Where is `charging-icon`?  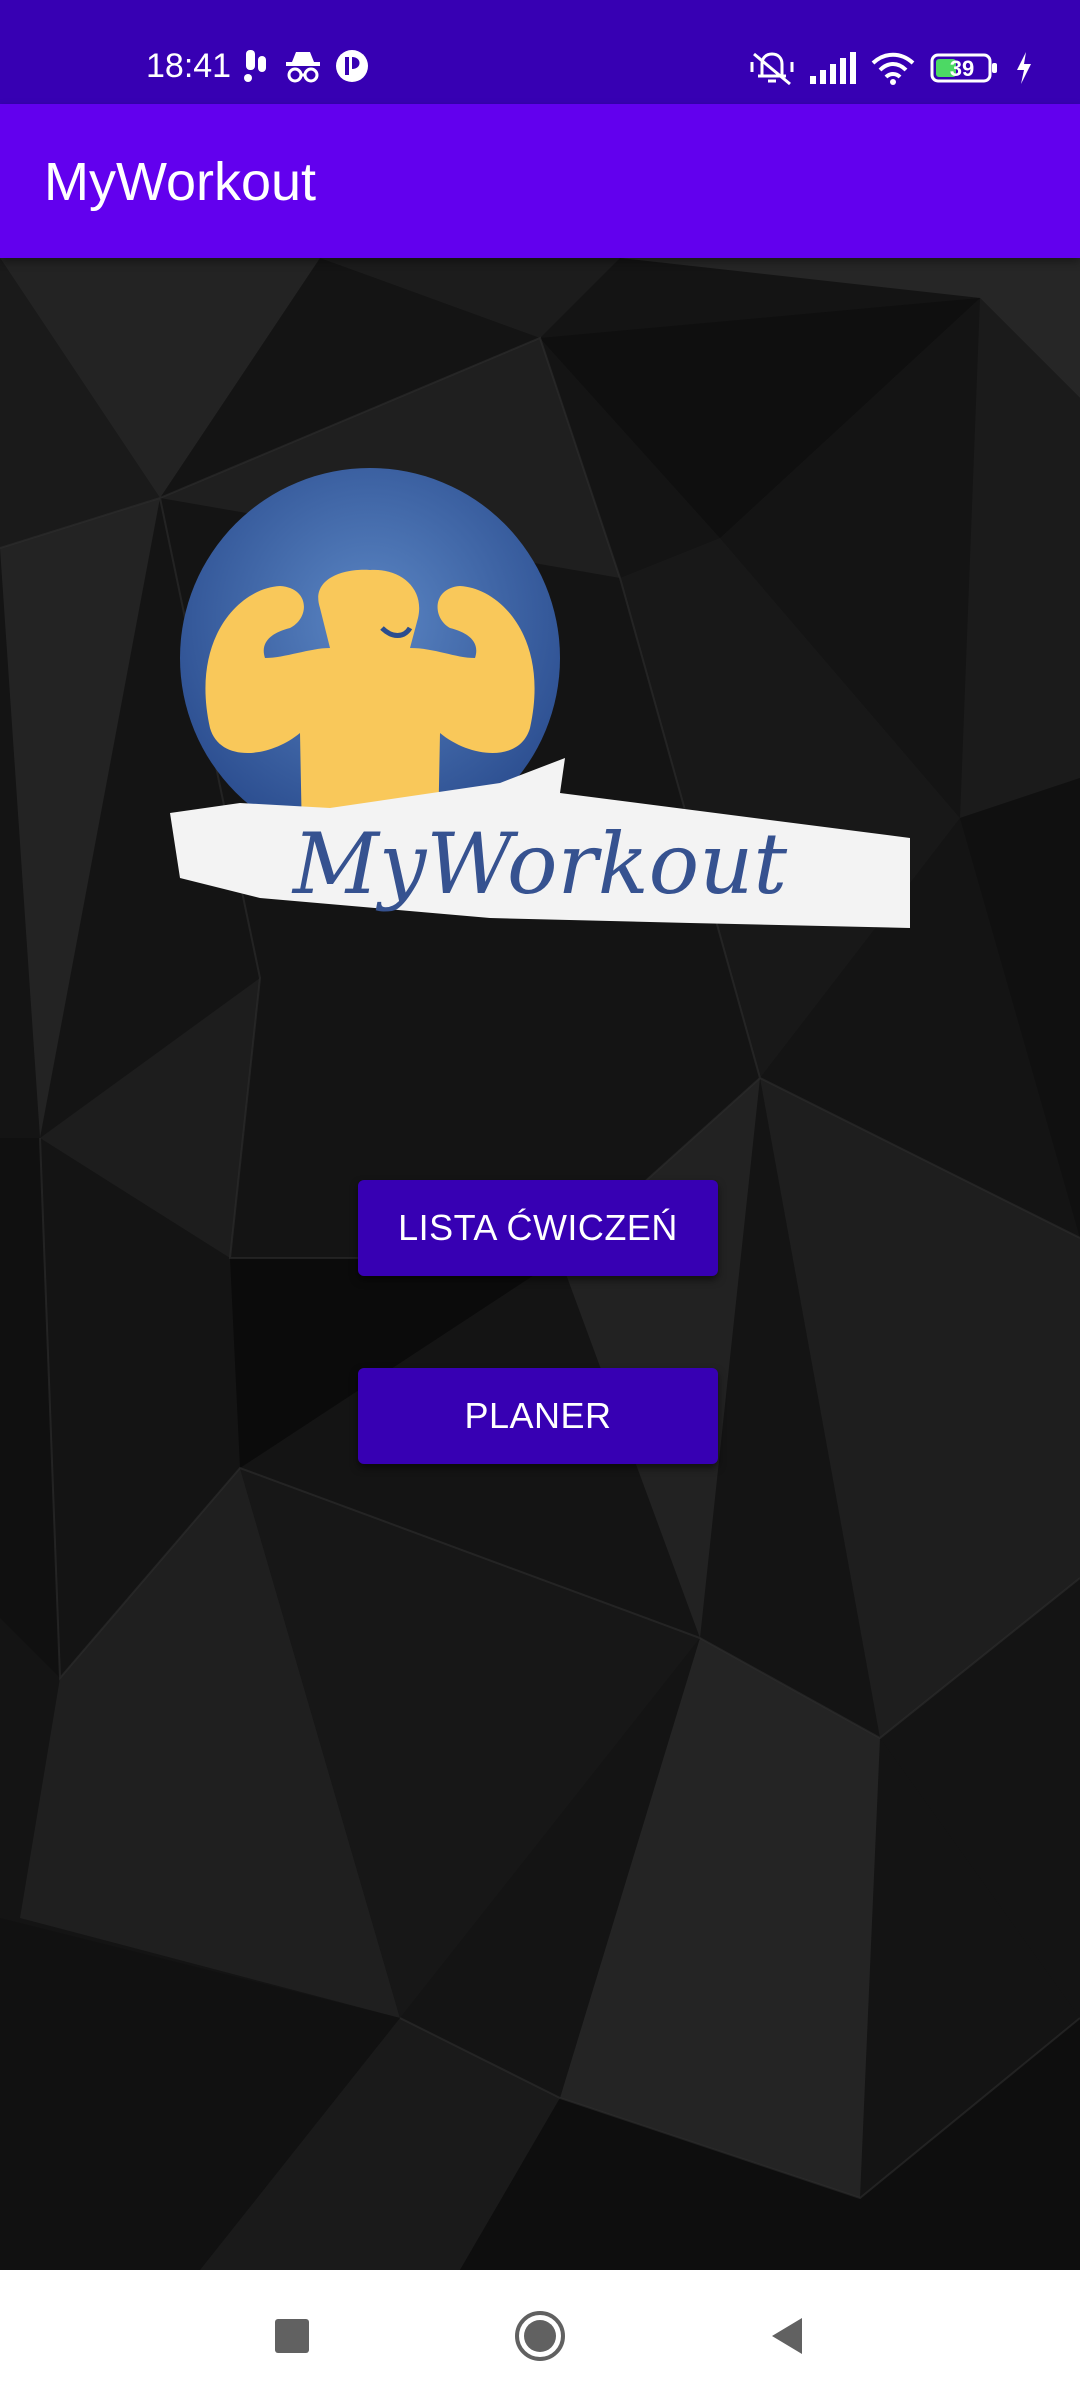
charging-icon is located at coordinates (1024, 68).